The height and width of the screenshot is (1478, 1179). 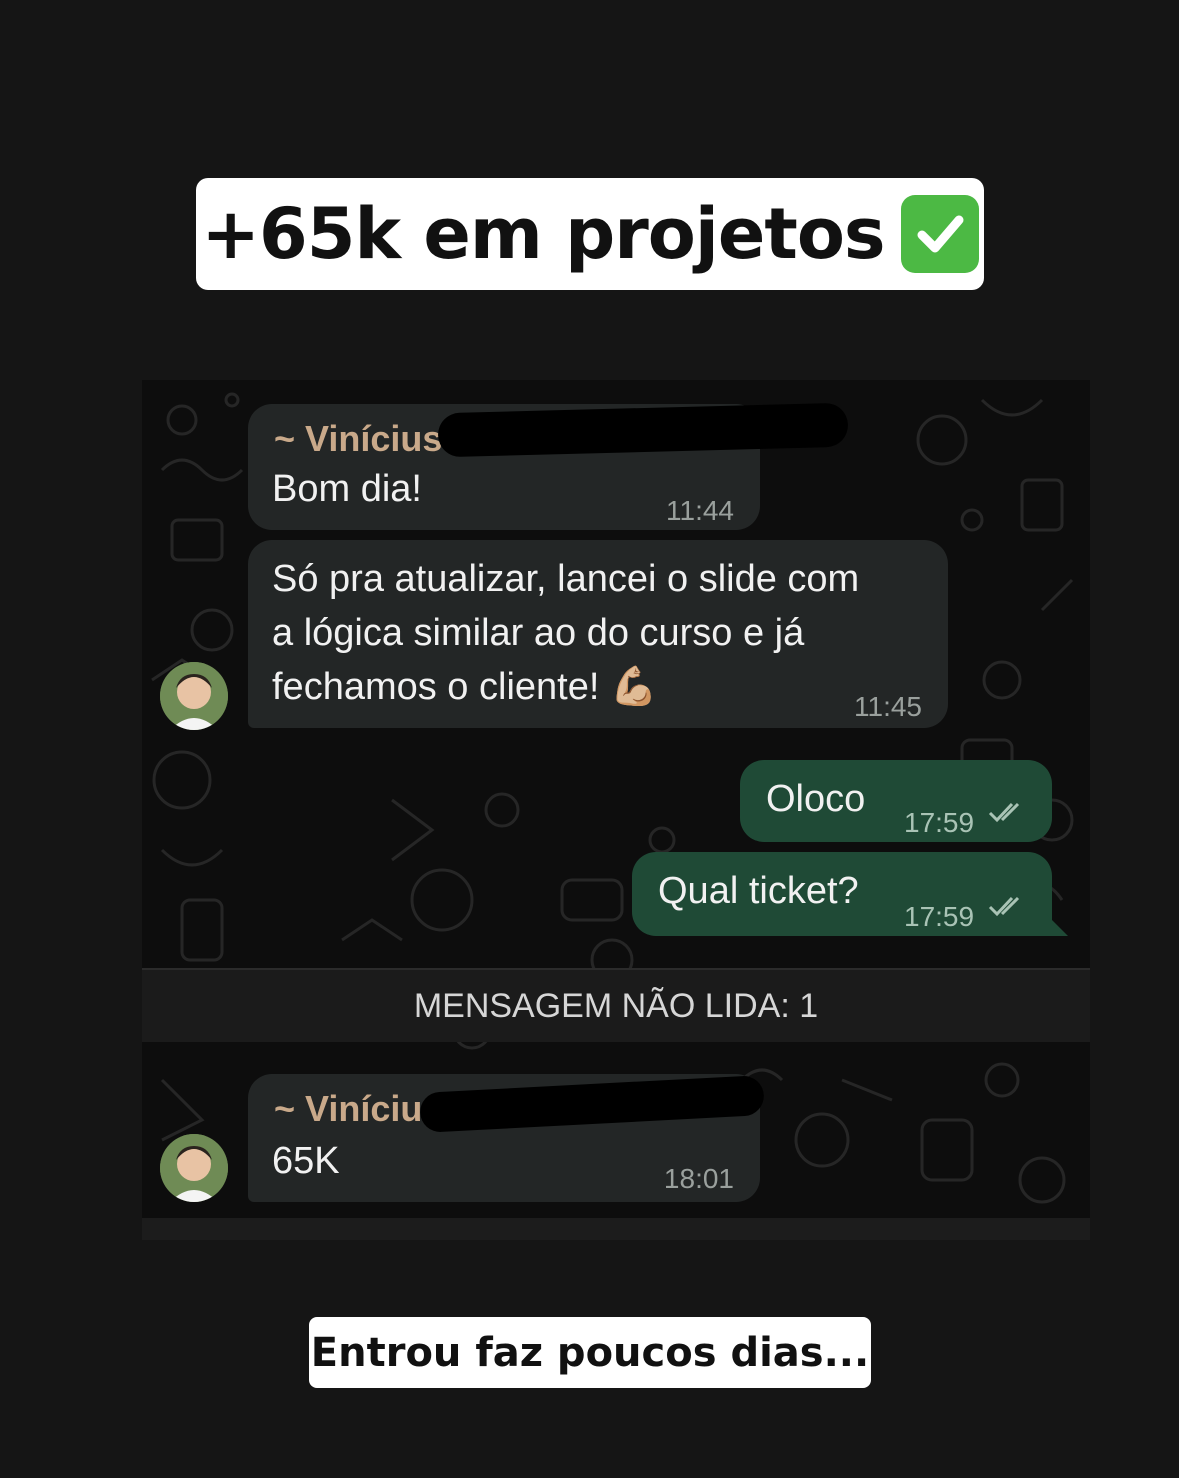 I want to click on message-time: 18:01, so click(x=698, y=1178).